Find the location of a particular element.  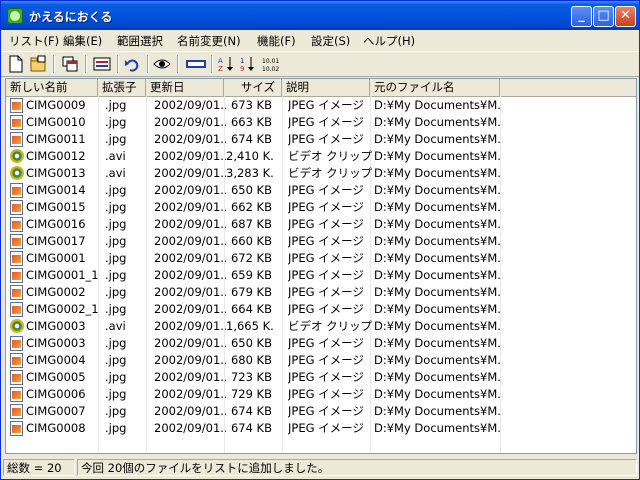

file-name-cell: CIMG0002_1 is located at coordinates (62, 309).